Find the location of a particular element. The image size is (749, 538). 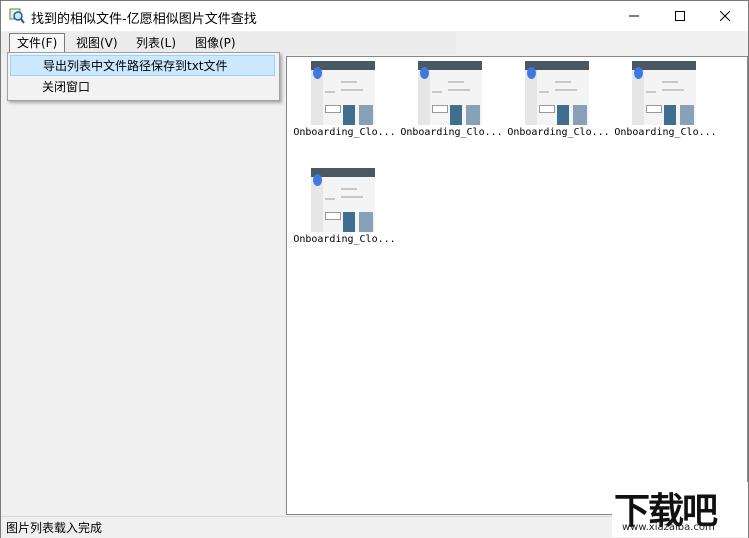

close-button is located at coordinates (725, 16).